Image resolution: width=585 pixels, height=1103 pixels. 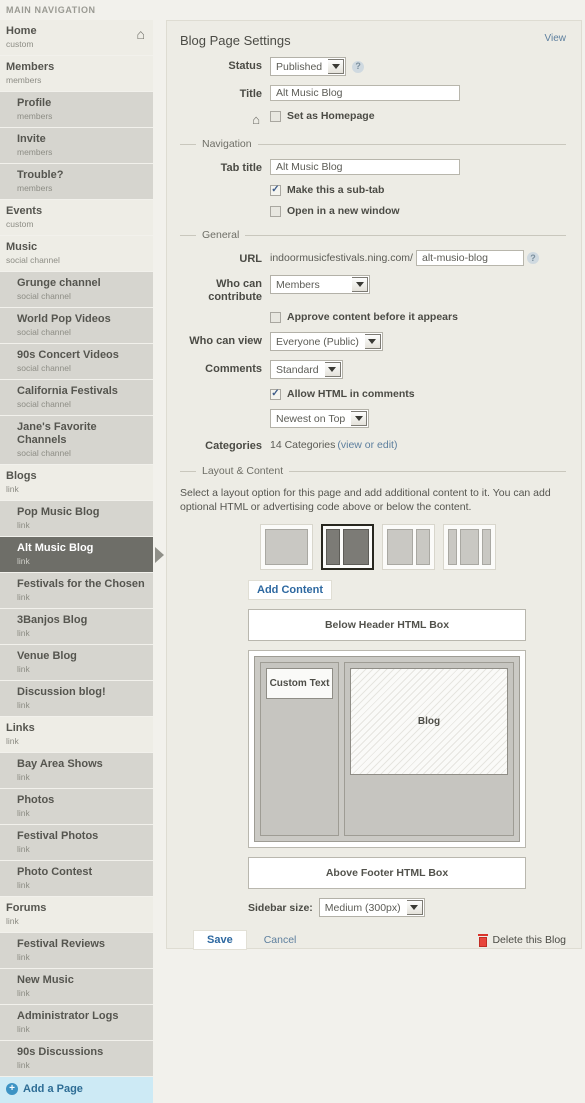 I want to click on layout-thumbnail-list, so click(x=413, y=547).